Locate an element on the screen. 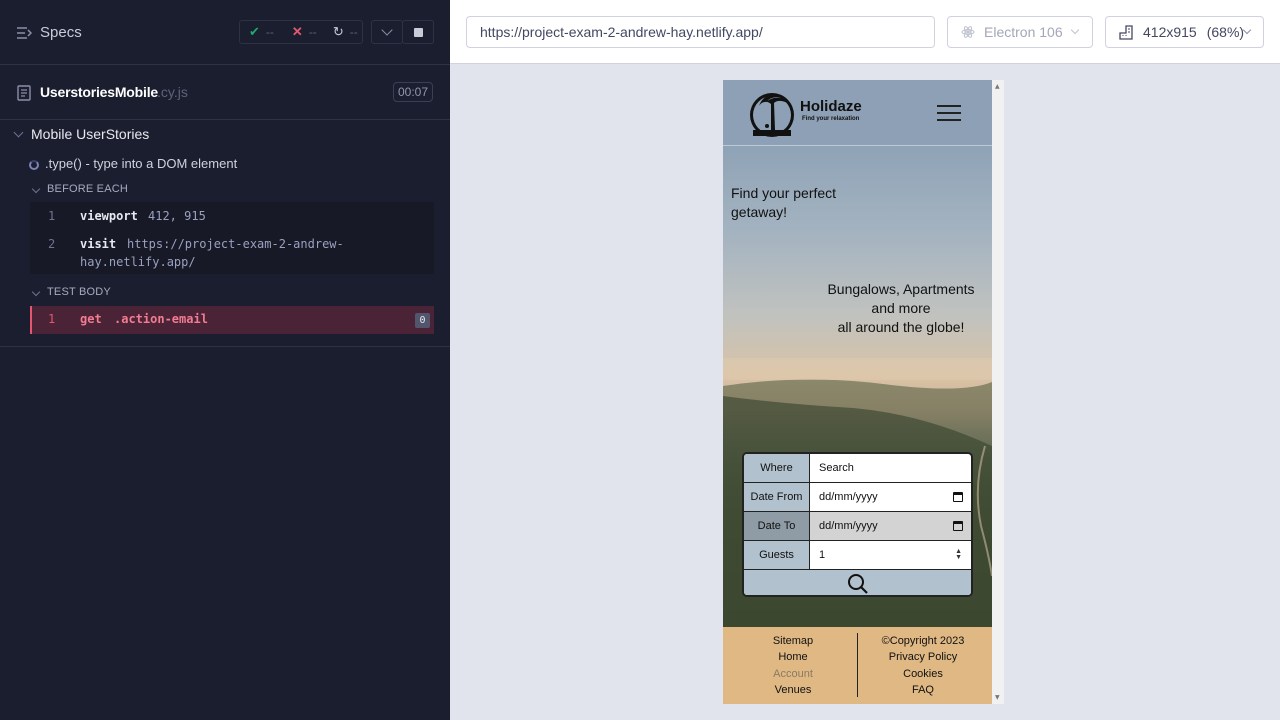  specs-label: Specs is located at coordinates (61, 32).